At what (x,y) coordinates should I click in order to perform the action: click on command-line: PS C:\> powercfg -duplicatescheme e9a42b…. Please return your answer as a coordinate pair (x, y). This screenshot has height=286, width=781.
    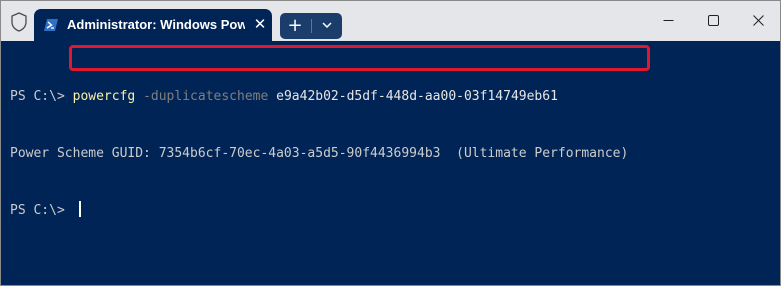
    Looking at the image, I should click on (319, 96).